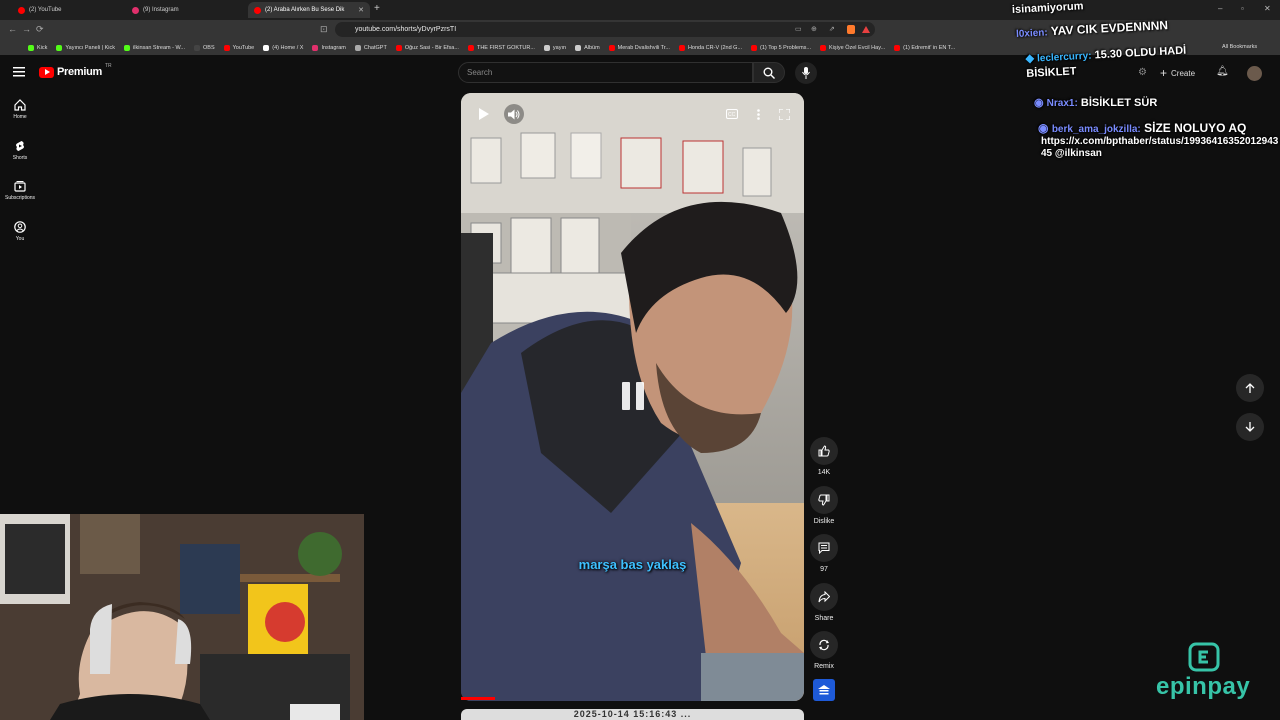 Image resolution: width=1280 pixels, height=720 pixels. Describe the element at coordinates (824, 505) in the screenshot. I see `dislike-button: Dislike` at that location.